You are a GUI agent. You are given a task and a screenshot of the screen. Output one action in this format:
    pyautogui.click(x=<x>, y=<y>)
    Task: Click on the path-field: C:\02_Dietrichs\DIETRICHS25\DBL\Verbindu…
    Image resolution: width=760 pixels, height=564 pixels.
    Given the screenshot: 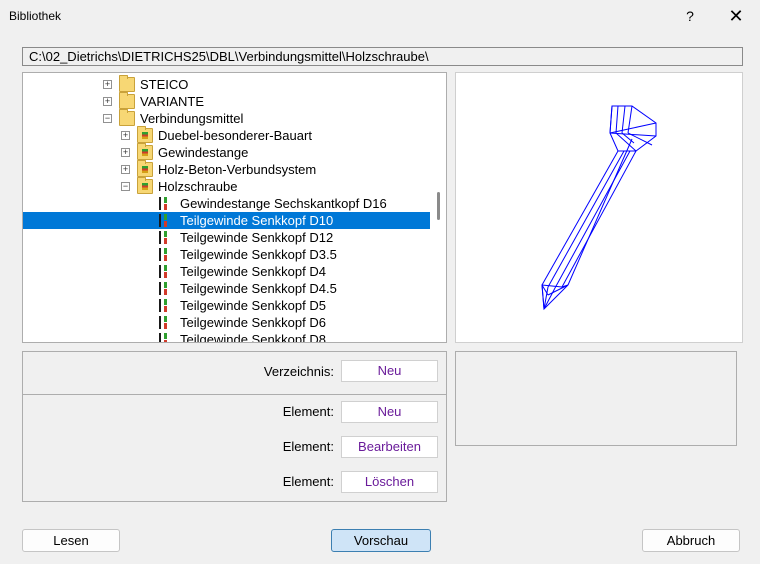 What is the action you would take?
    pyautogui.click(x=382, y=56)
    